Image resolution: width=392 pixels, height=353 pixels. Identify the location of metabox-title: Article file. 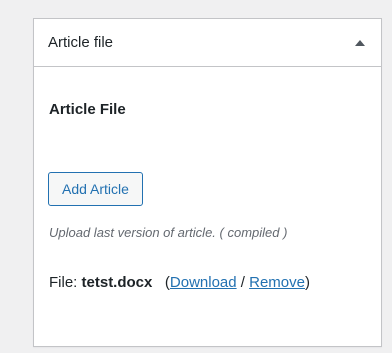
(81, 42).